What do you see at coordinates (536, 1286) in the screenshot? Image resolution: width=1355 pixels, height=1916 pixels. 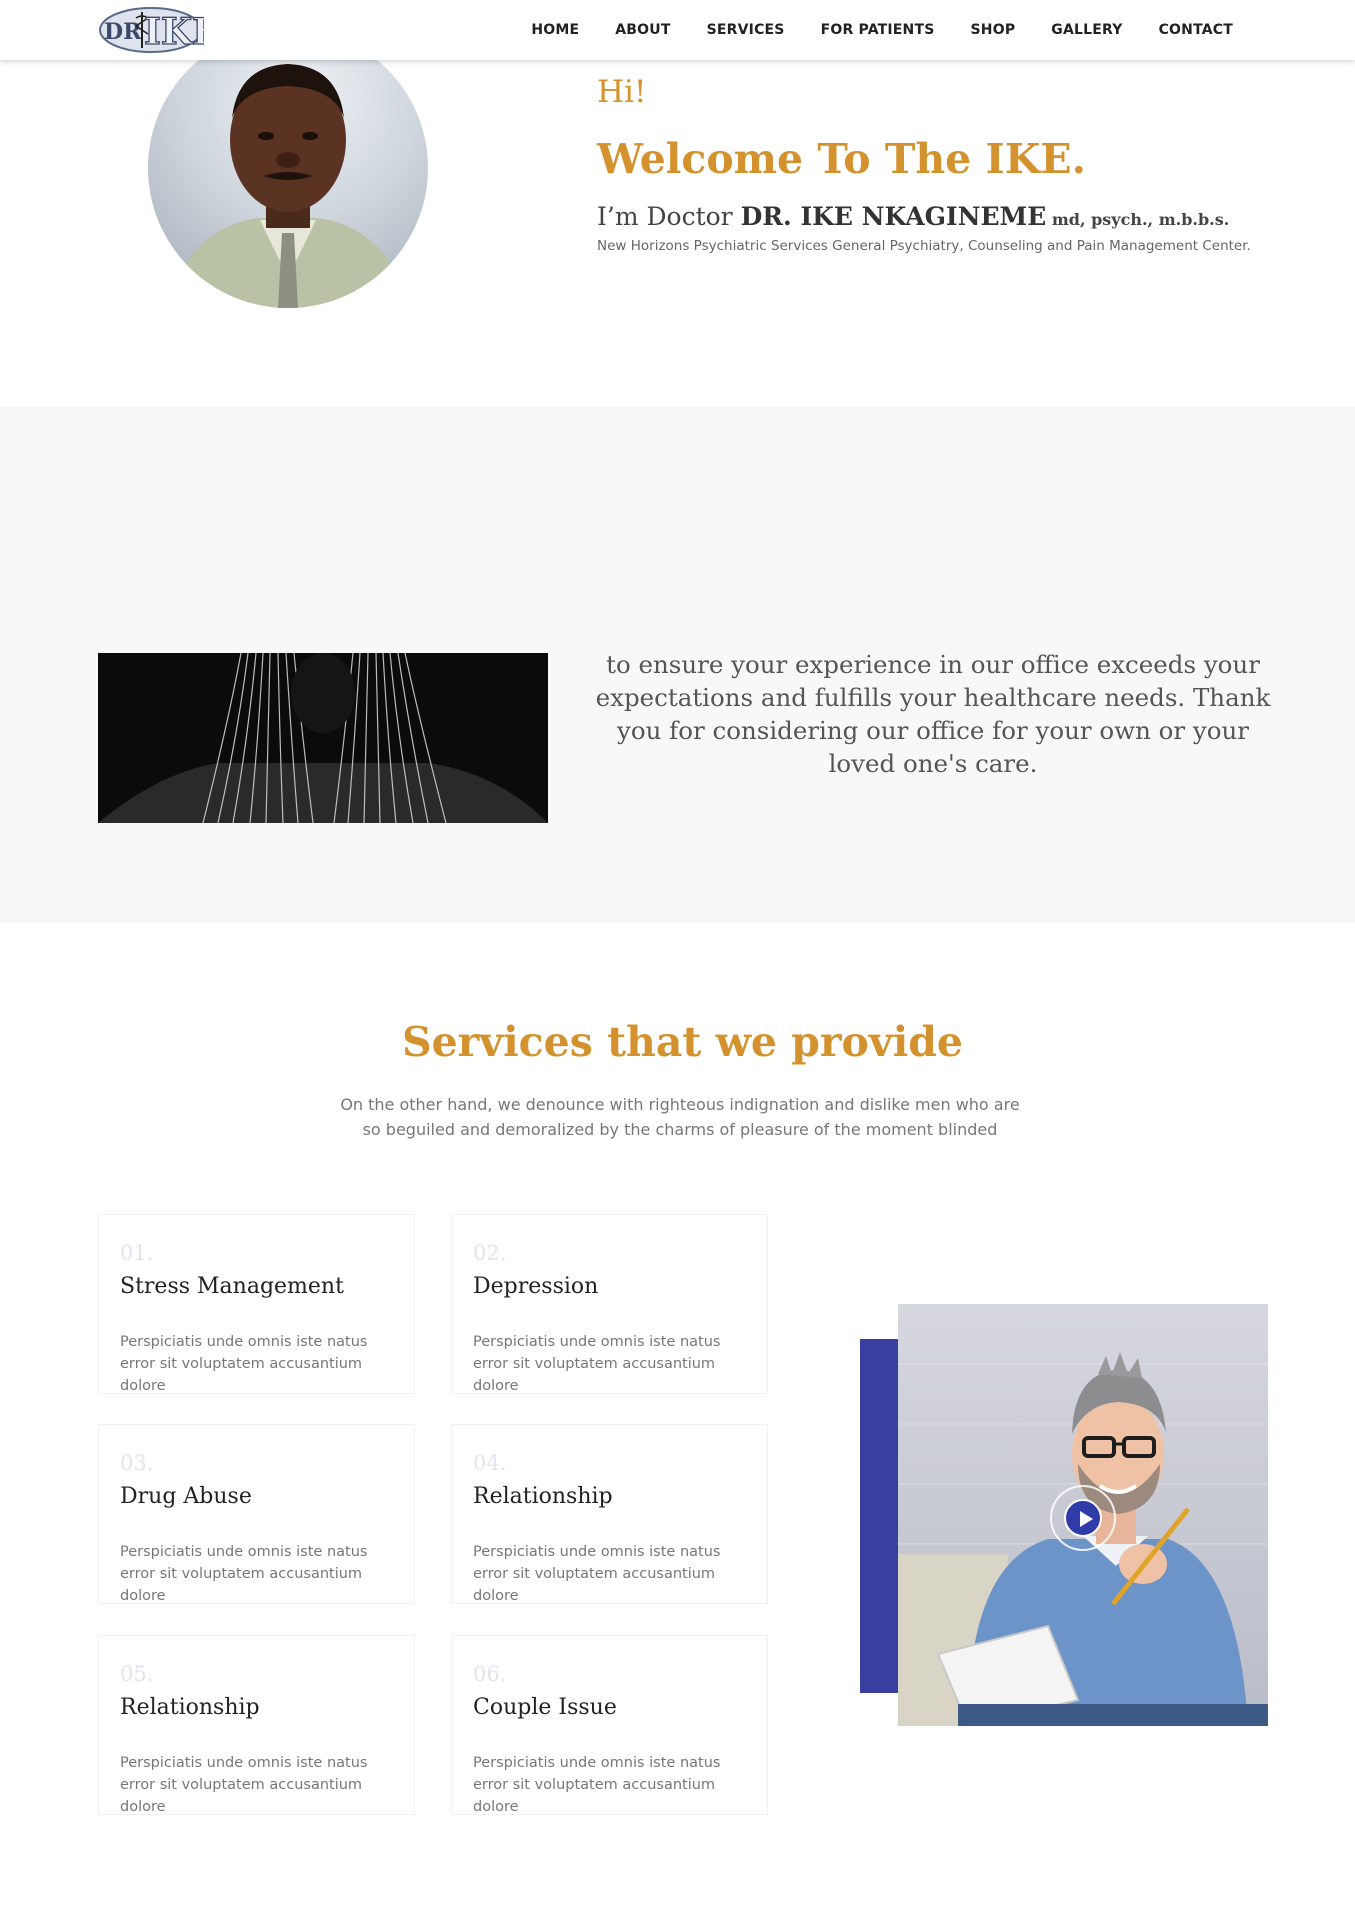 I see `service-title: Depression` at bounding box center [536, 1286].